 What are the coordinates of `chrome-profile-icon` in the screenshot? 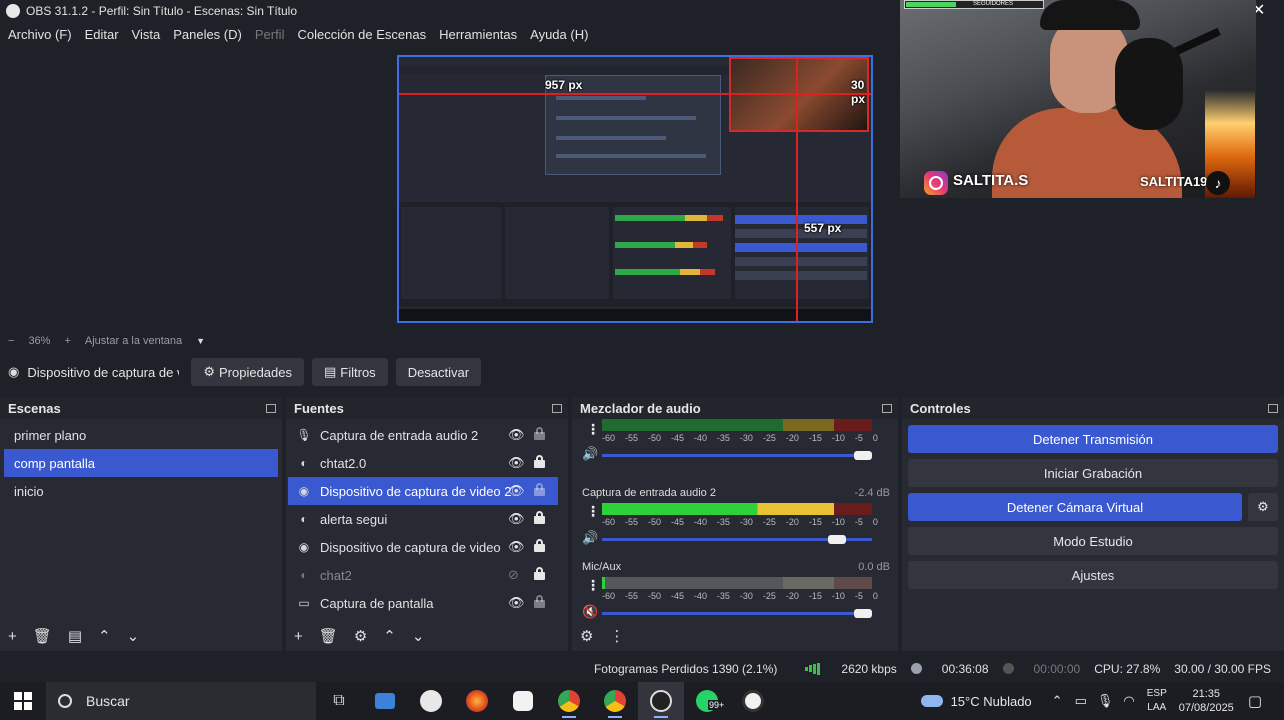 It's located at (615, 701).